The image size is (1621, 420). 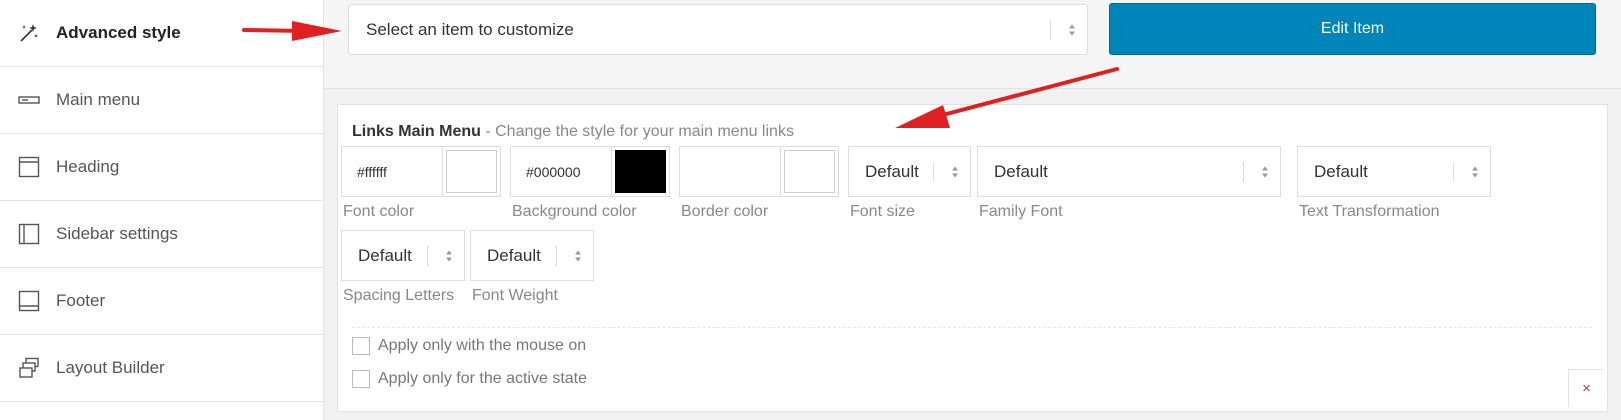 What do you see at coordinates (718, 29) in the screenshot?
I see `item-select: Select an item to customize` at bounding box center [718, 29].